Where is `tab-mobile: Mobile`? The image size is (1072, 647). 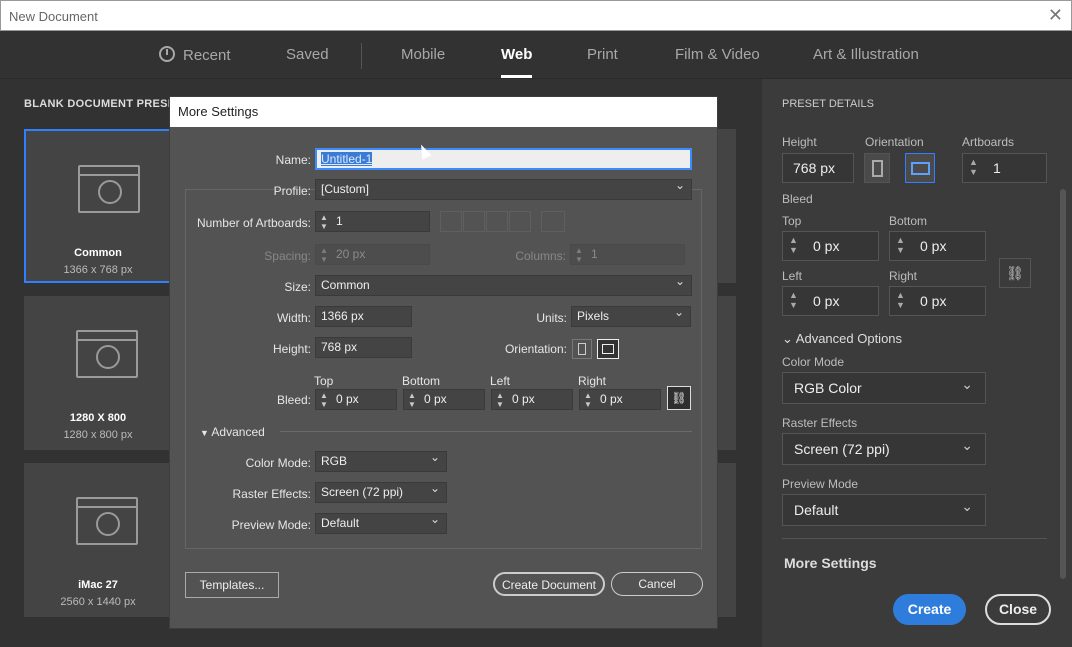 tab-mobile: Mobile is located at coordinates (423, 62).